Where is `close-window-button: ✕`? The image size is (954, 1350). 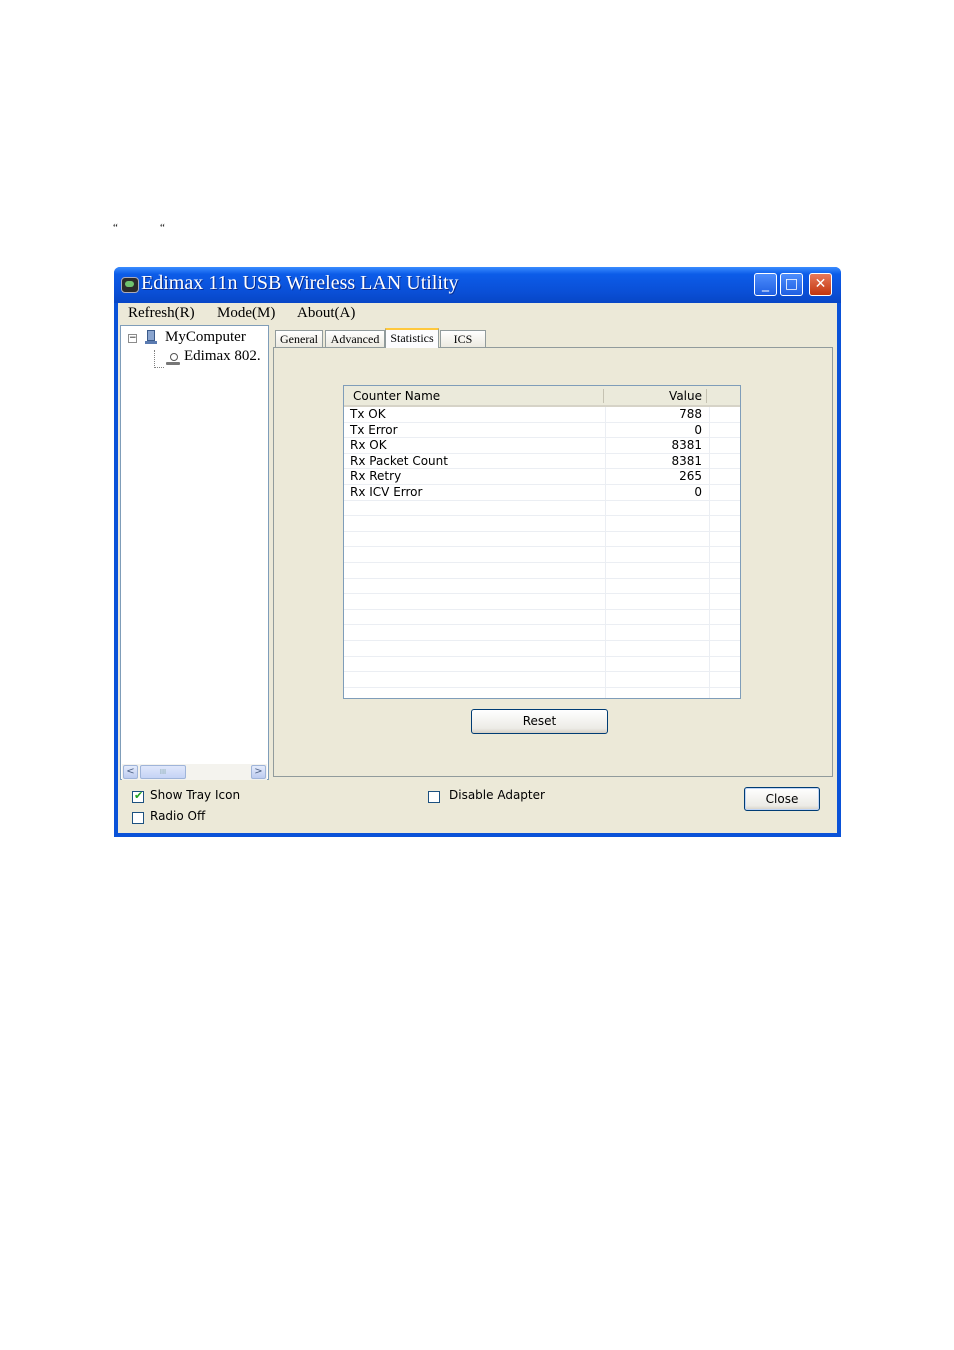 close-window-button: ✕ is located at coordinates (820, 284).